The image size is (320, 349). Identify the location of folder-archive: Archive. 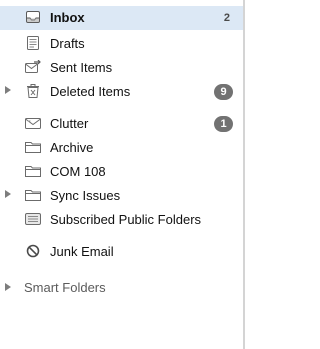
(121, 148).